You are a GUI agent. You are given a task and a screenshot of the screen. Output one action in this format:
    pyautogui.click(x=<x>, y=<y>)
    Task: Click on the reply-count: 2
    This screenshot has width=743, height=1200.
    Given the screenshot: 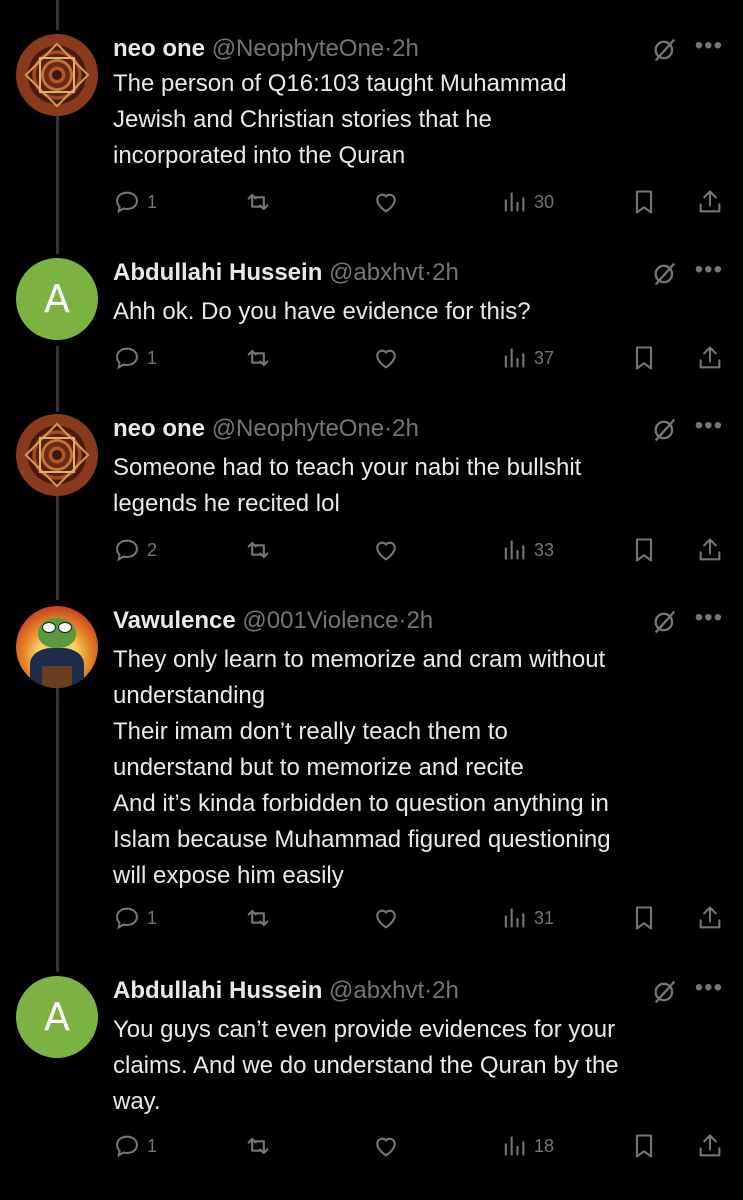 What is the action you would take?
    pyautogui.click(x=152, y=549)
    